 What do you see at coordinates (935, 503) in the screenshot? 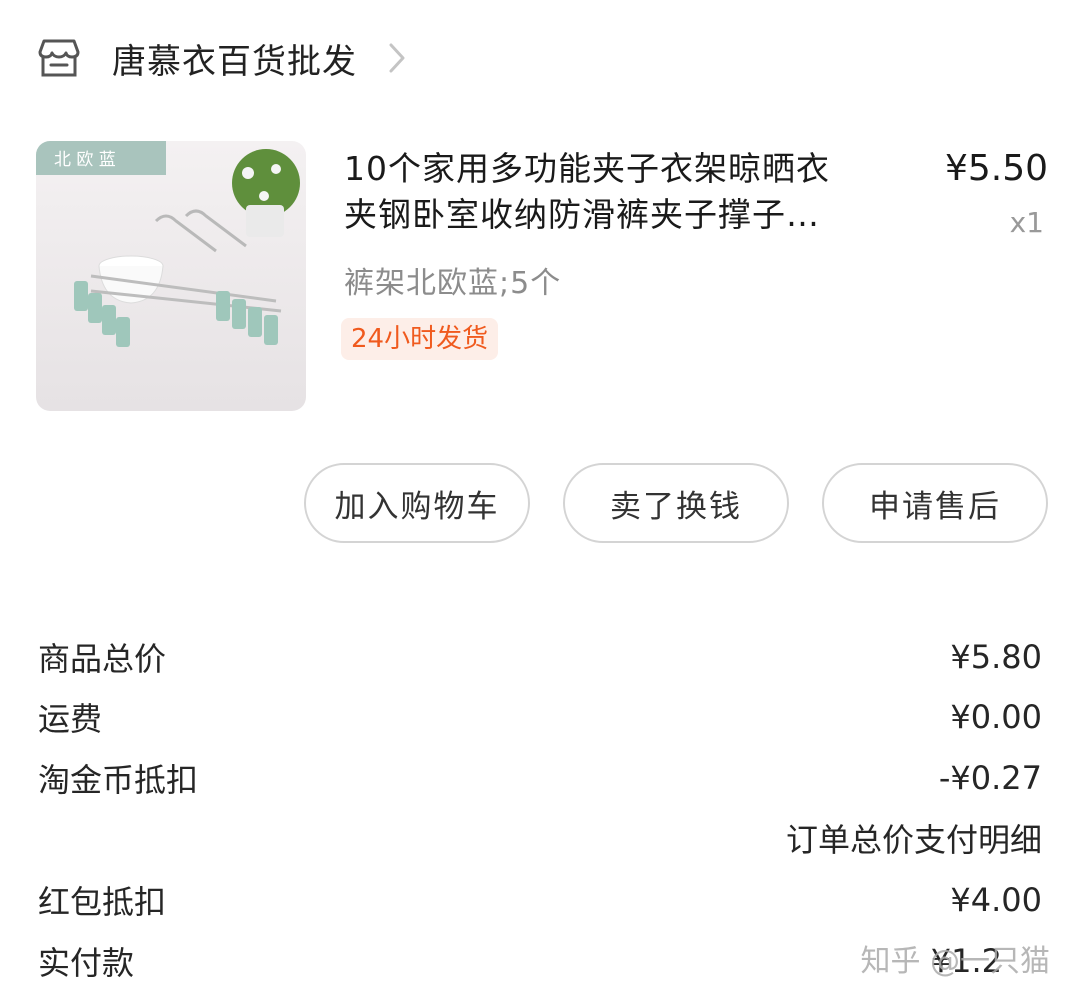
I see `after-sales-button: 申请售后` at bounding box center [935, 503].